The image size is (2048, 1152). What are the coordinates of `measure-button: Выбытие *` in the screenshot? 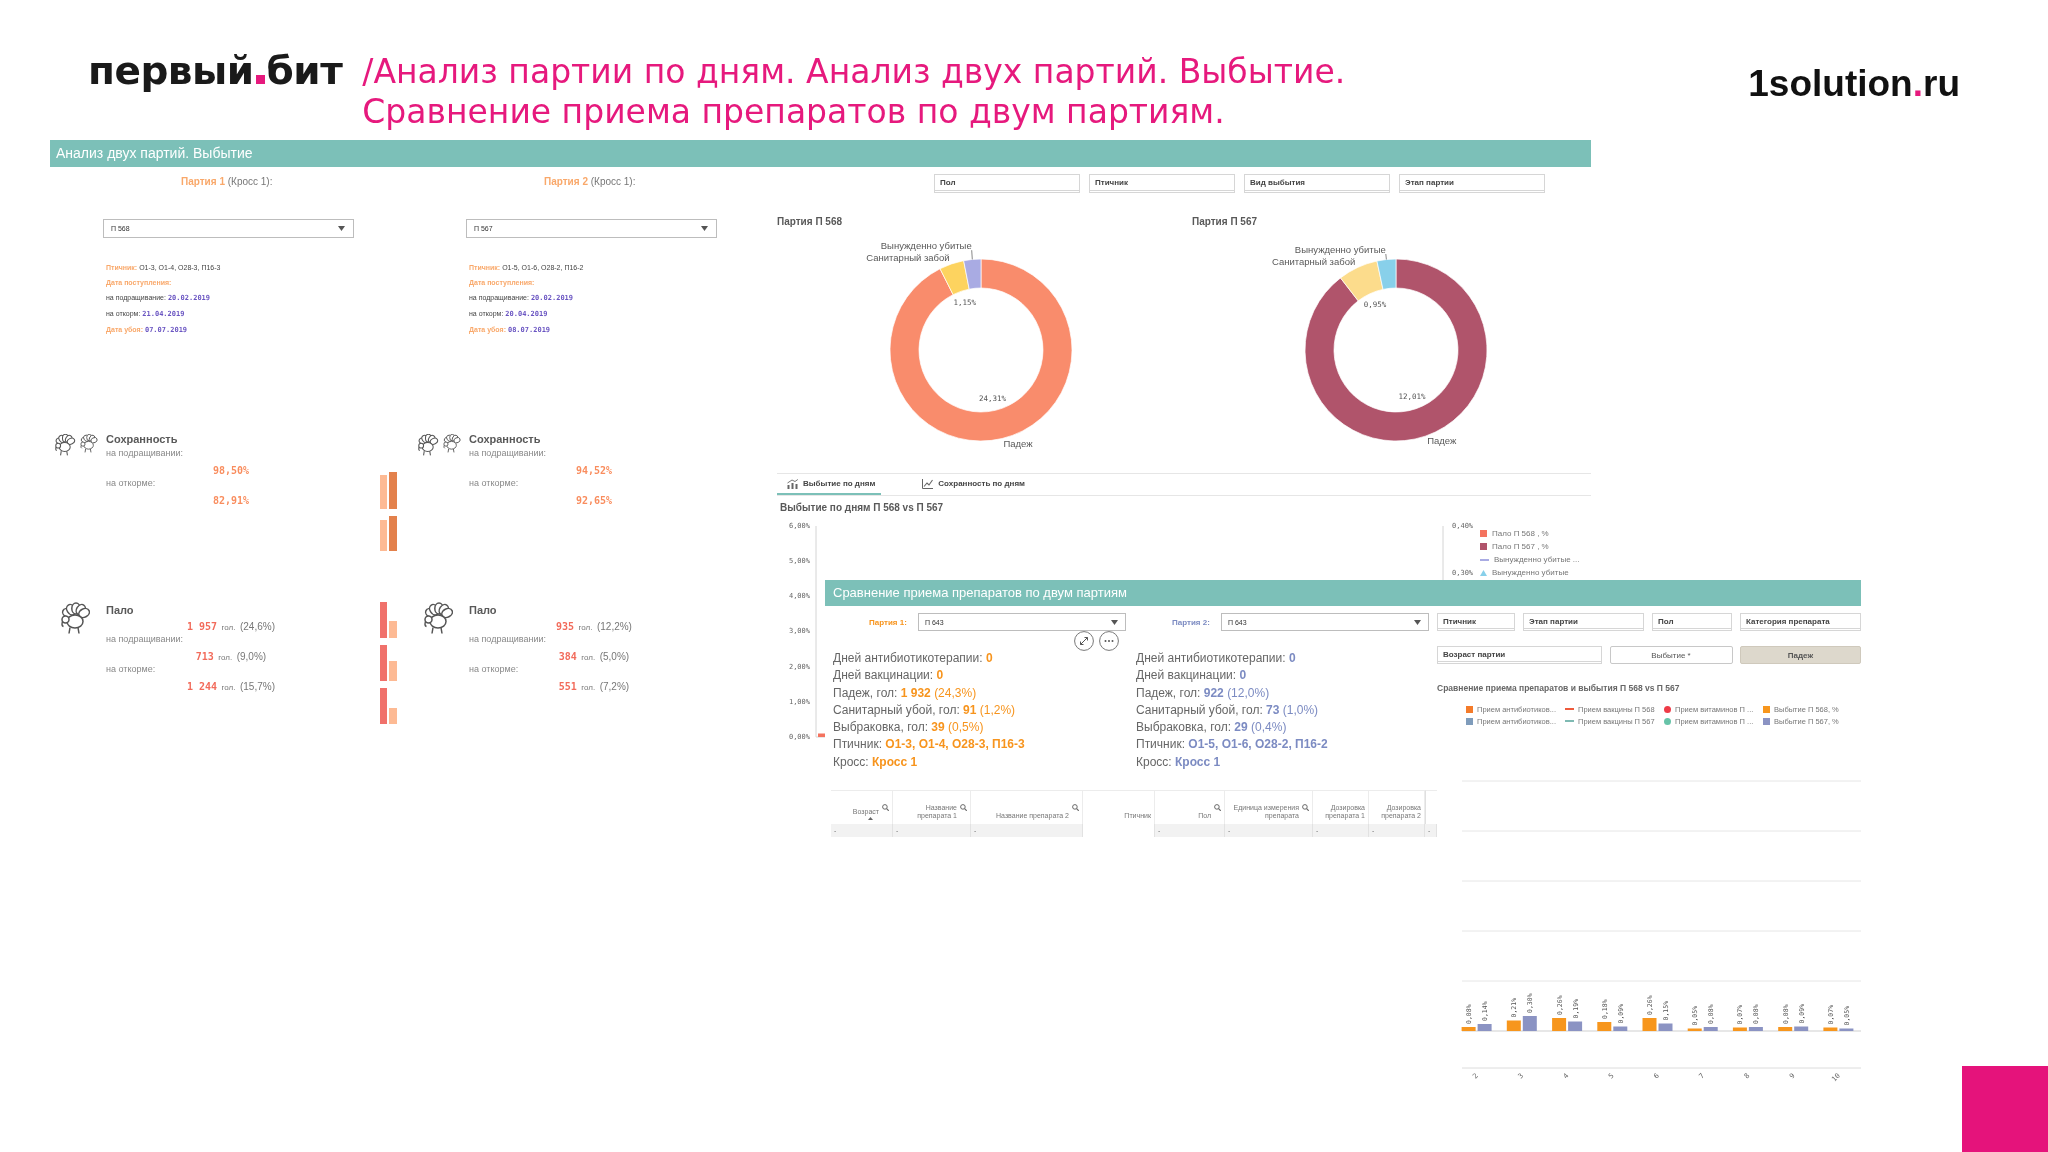 It's located at (1671, 655).